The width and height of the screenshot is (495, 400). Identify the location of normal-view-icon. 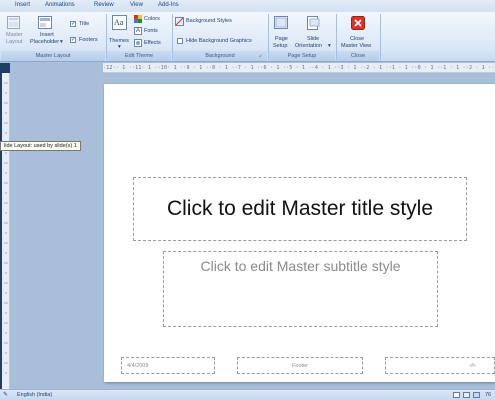
(456, 395).